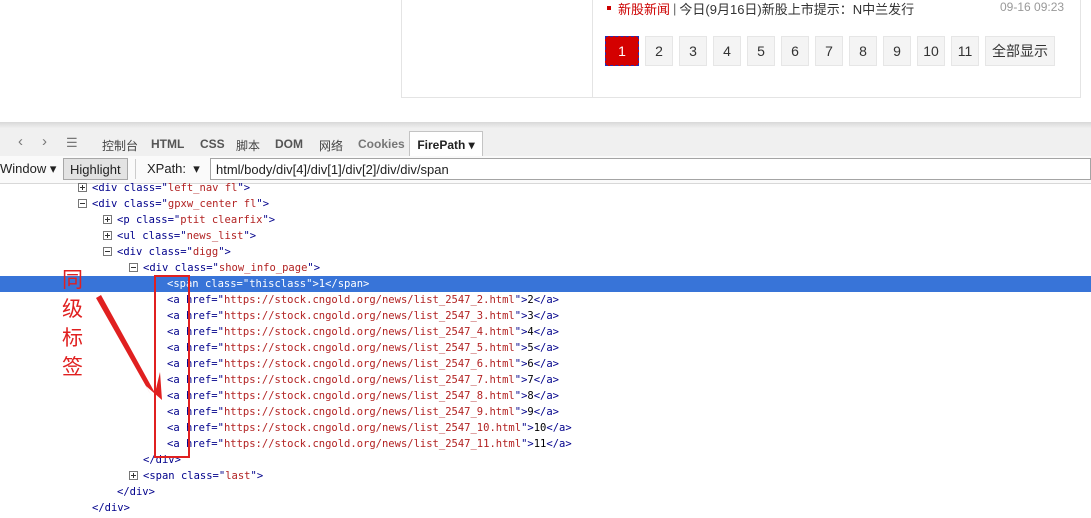 The image size is (1091, 518). I want to click on tab-console: 控制台, so click(120, 145).